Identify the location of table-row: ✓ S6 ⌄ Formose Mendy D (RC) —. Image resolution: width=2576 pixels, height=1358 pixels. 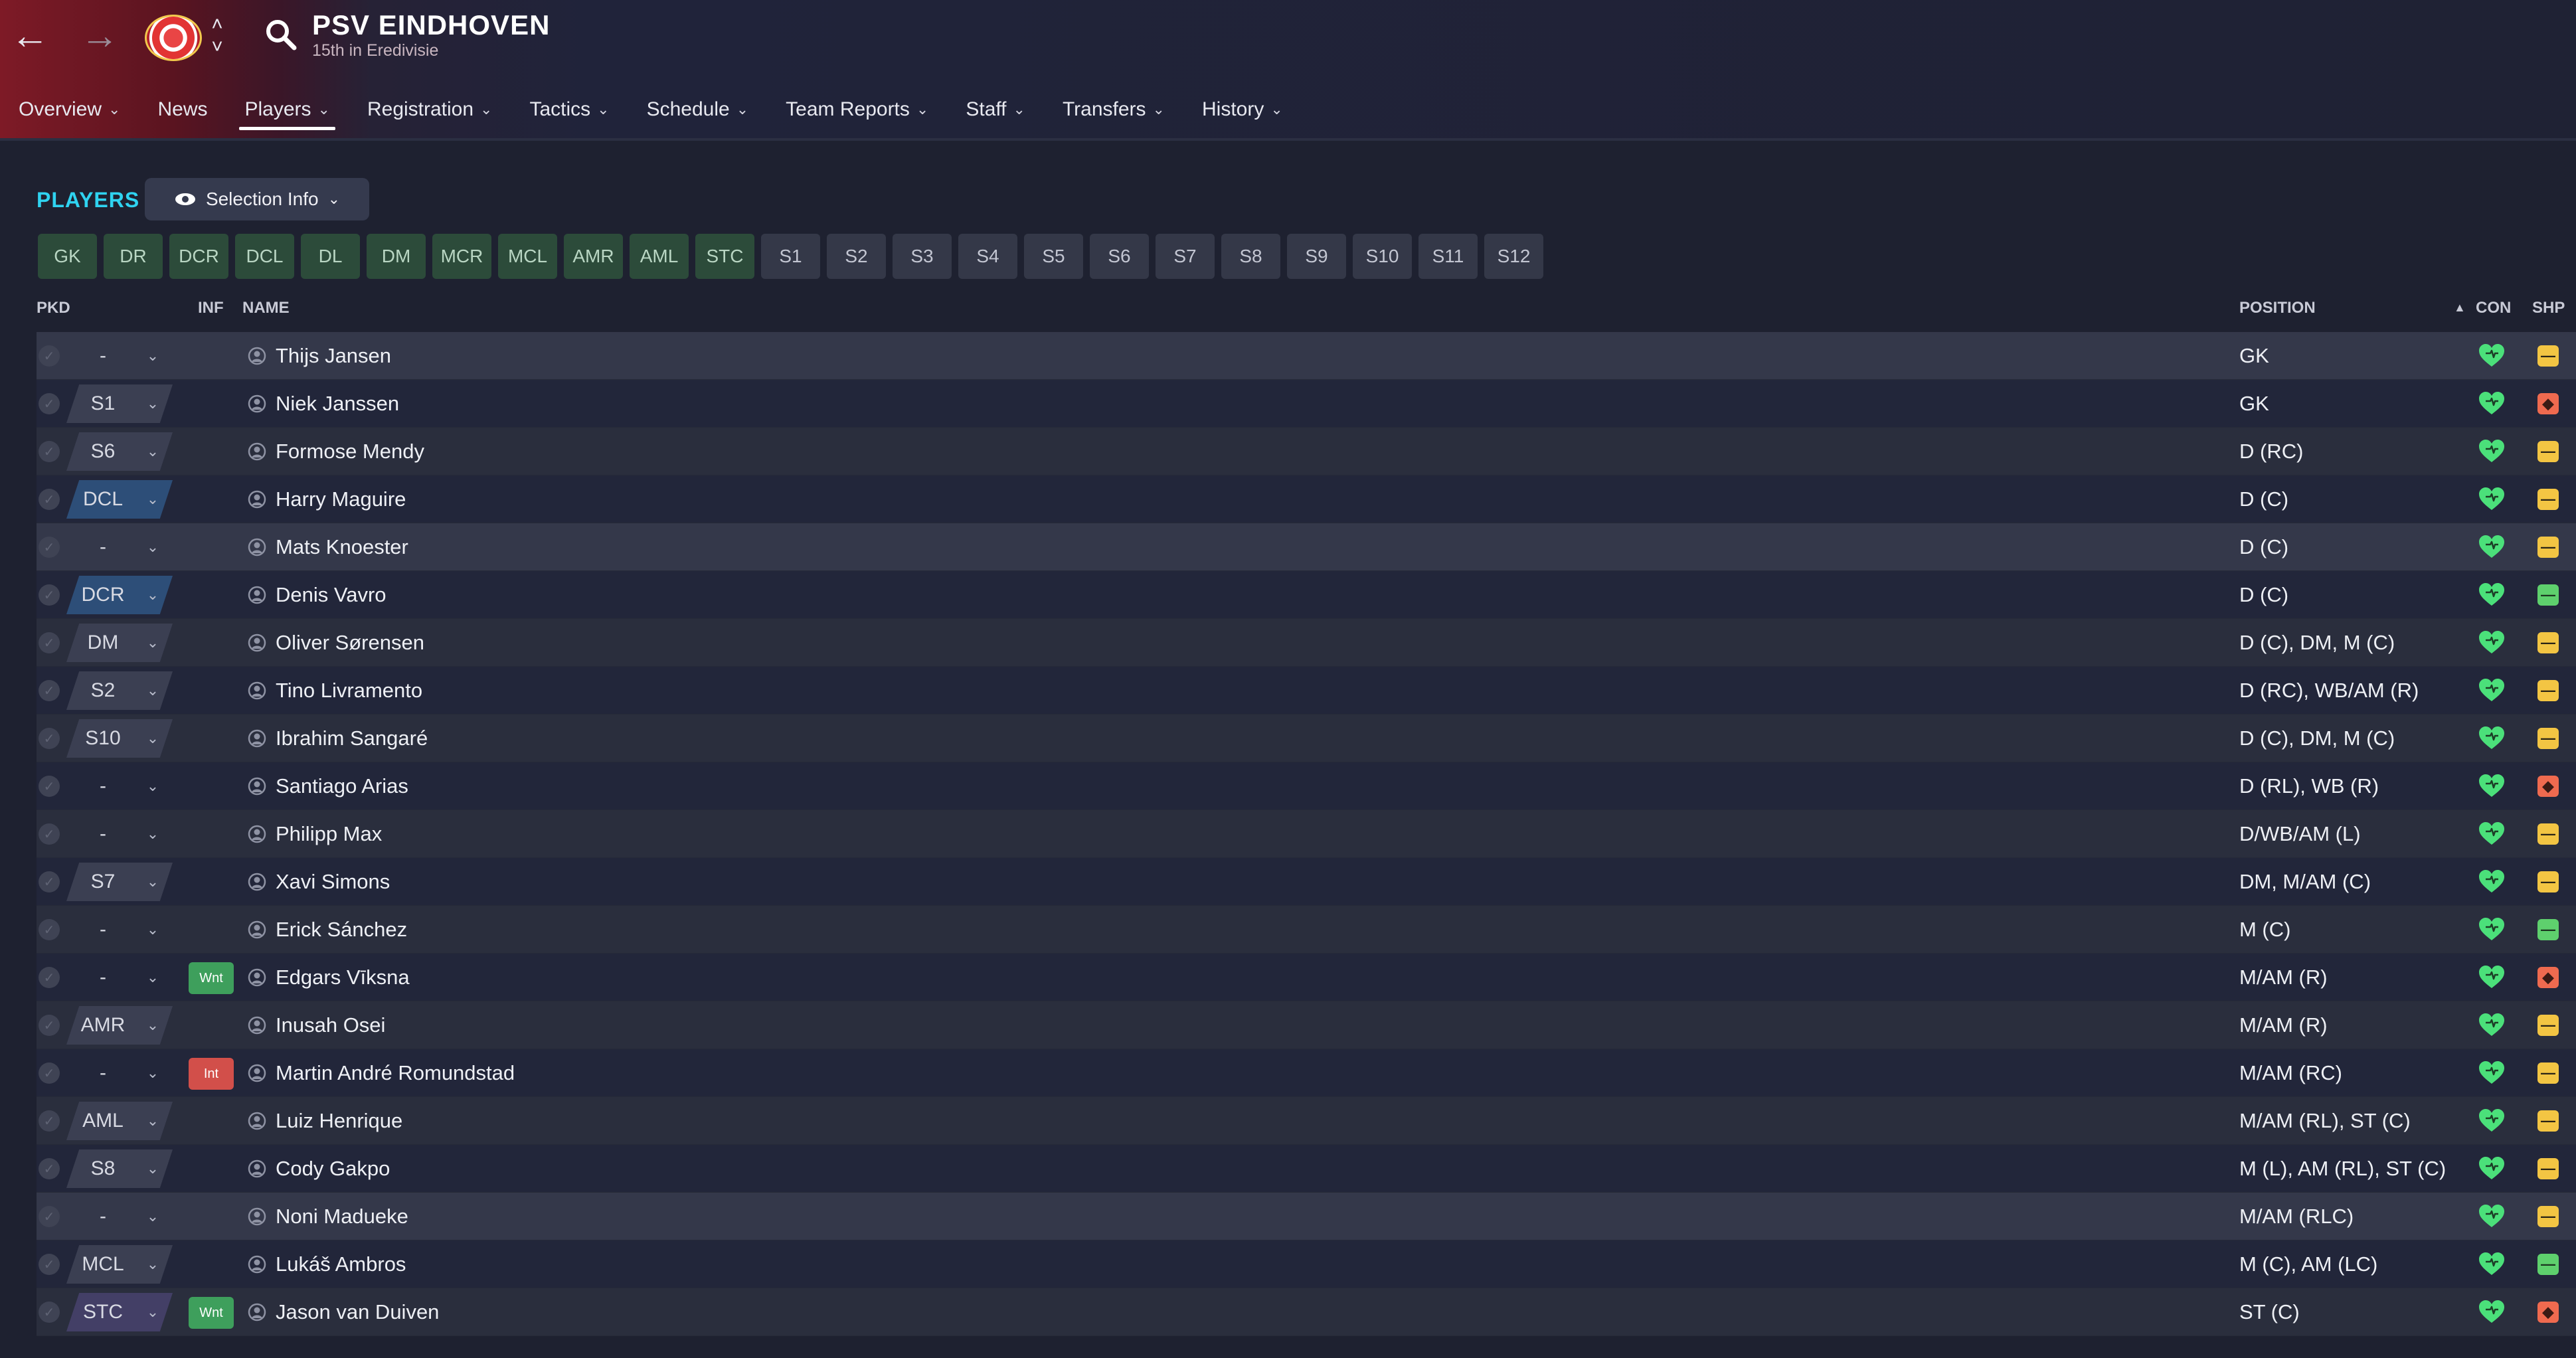
(1306, 451).